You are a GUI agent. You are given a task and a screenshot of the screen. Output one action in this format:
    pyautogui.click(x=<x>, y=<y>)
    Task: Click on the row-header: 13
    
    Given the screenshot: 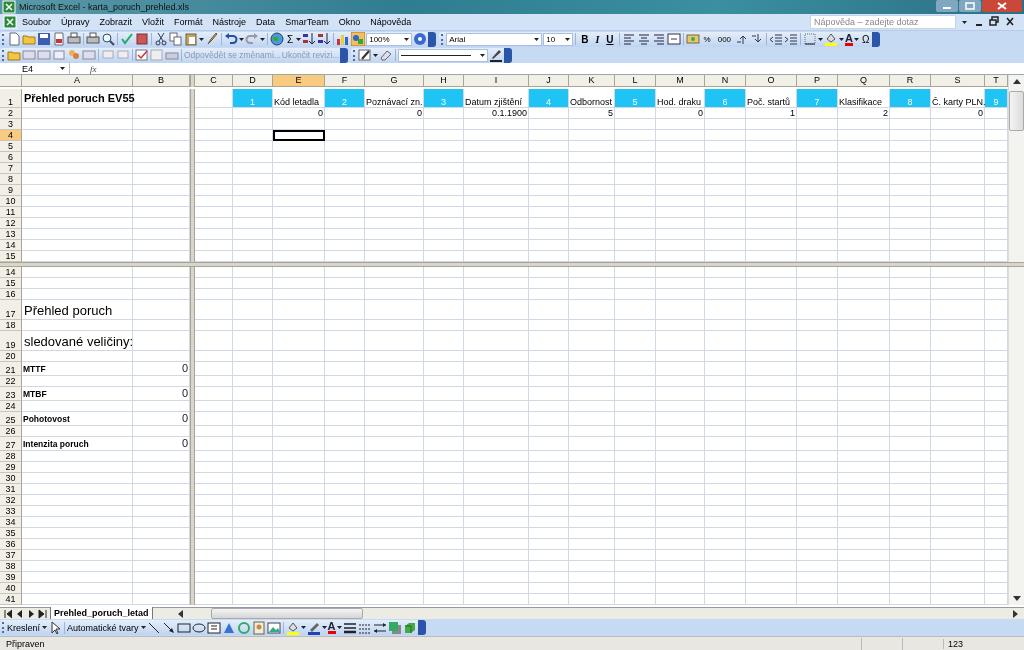 What is the action you would take?
    pyautogui.click(x=11, y=234)
    